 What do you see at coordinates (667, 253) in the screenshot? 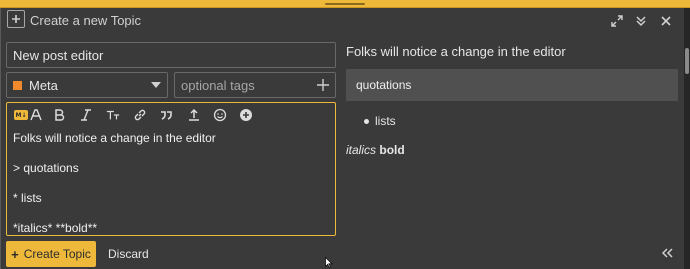
I see `collapse-preview-icon` at bounding box center [667, 253].